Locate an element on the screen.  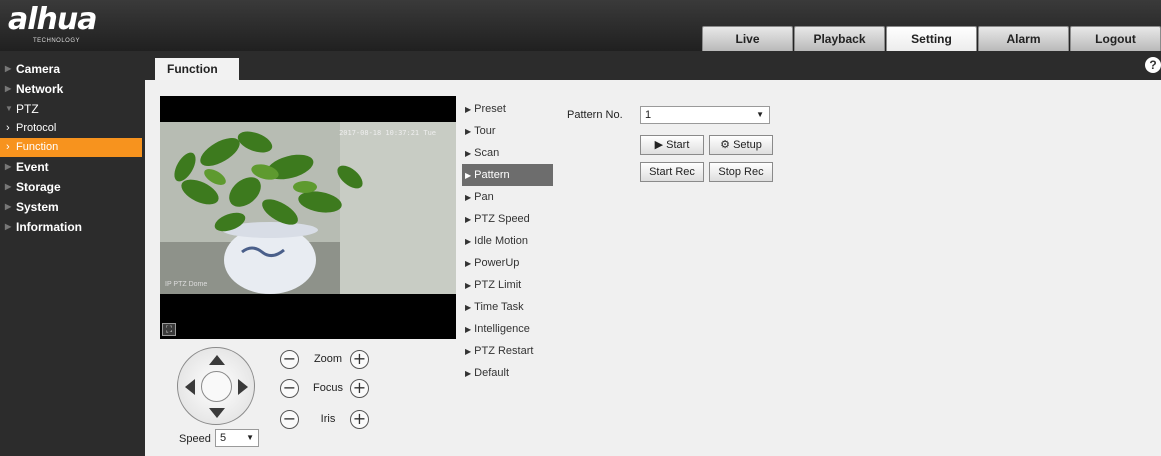
iris-label: Iris is located at coordinates (328, 419).